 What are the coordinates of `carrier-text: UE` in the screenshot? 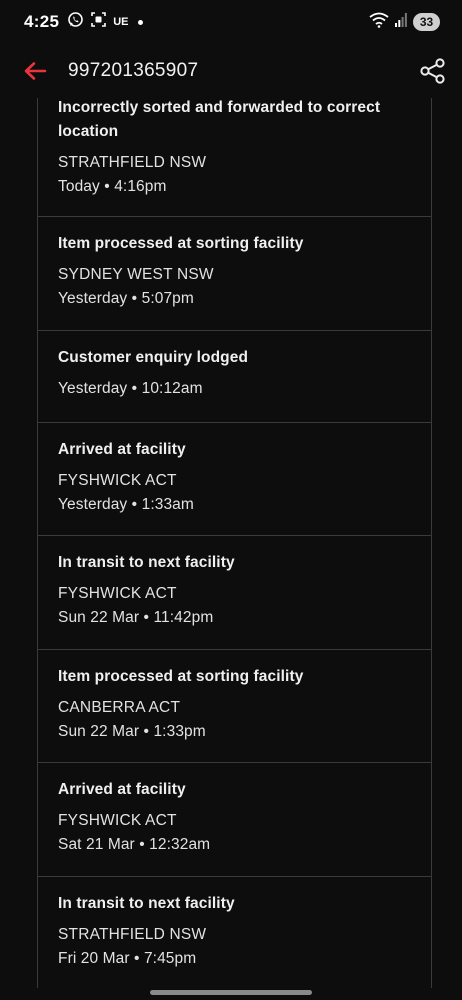 It's located at (121, 22).